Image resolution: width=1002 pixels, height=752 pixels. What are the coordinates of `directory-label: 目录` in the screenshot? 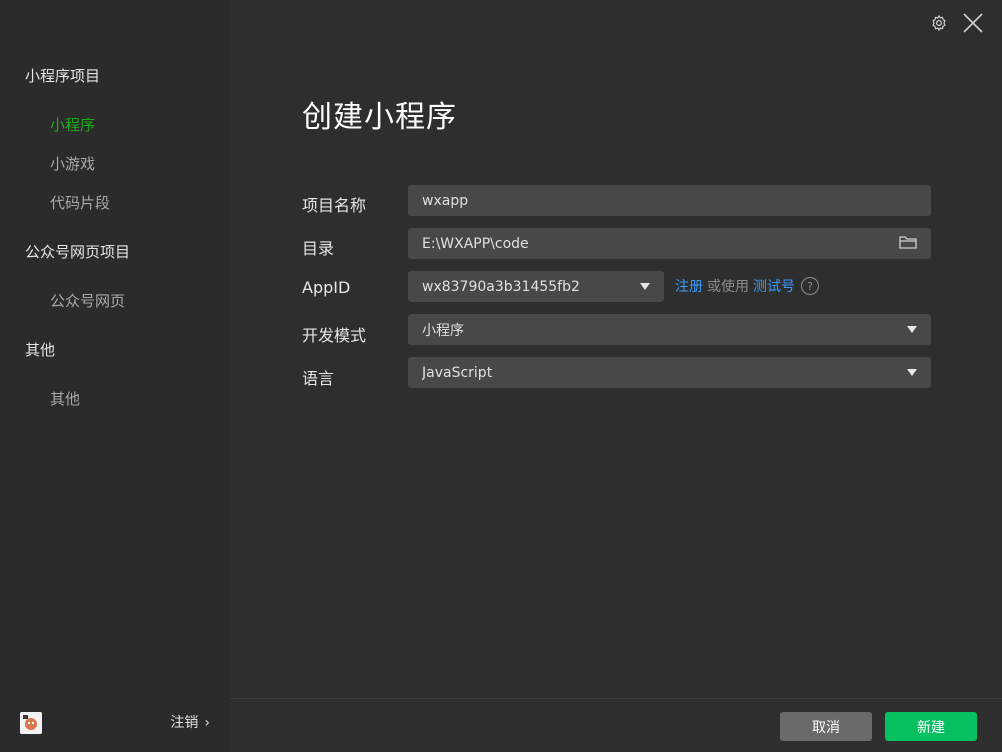 It's located at (318, 248).